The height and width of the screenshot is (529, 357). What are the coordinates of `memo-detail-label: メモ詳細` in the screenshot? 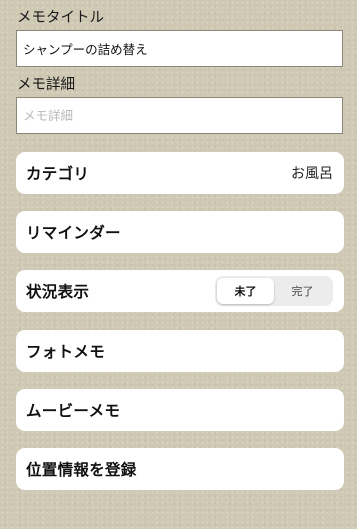 It's located at (46, 85).